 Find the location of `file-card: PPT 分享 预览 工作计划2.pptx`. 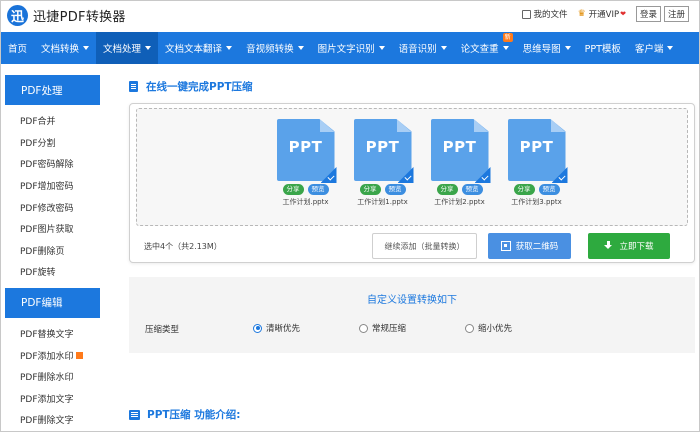

file-card: PPT 分享 预览 工作计划2.pptx is located at coordinates (459, 163).